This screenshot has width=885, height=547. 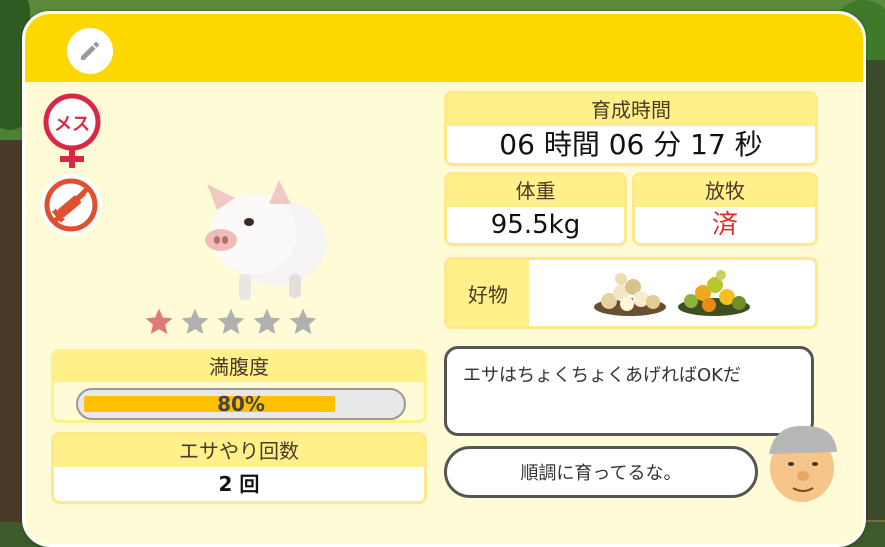 I want to click on feed-count-value: 2 回, so click(x=239, y=484).